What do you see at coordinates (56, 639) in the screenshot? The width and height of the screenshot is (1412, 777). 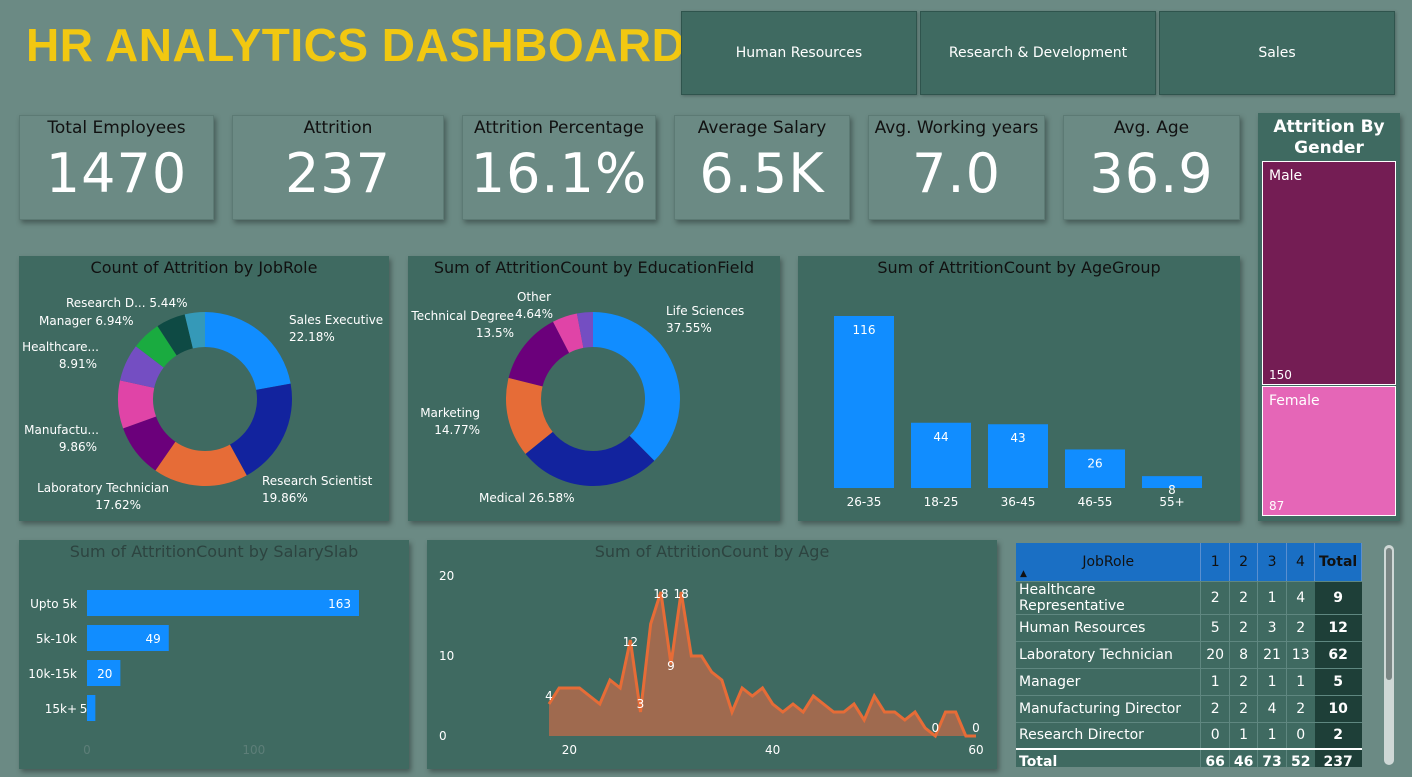 I see `y-tick-label: 5k-10k` at bounding box center [56, 639].